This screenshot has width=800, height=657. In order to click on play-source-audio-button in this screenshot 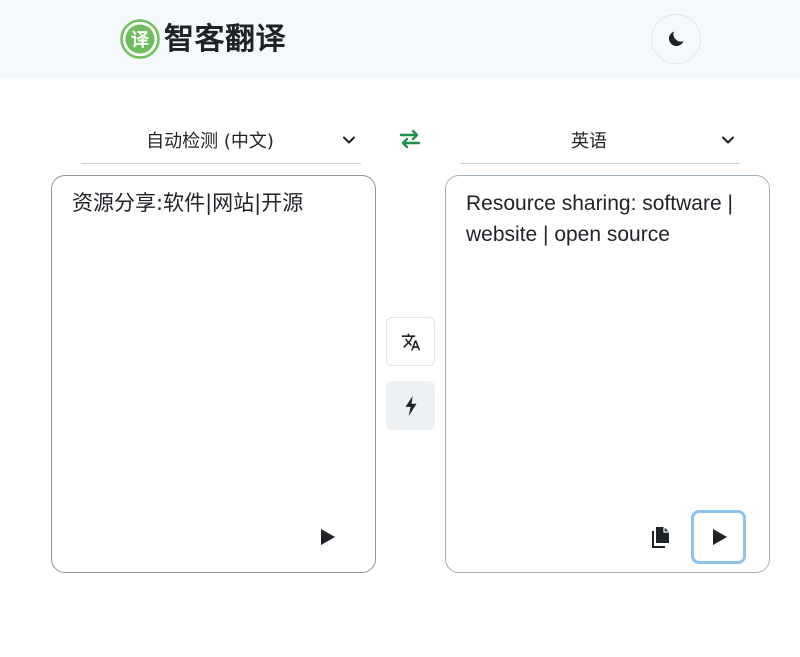, I will do `click(327, 537)`.